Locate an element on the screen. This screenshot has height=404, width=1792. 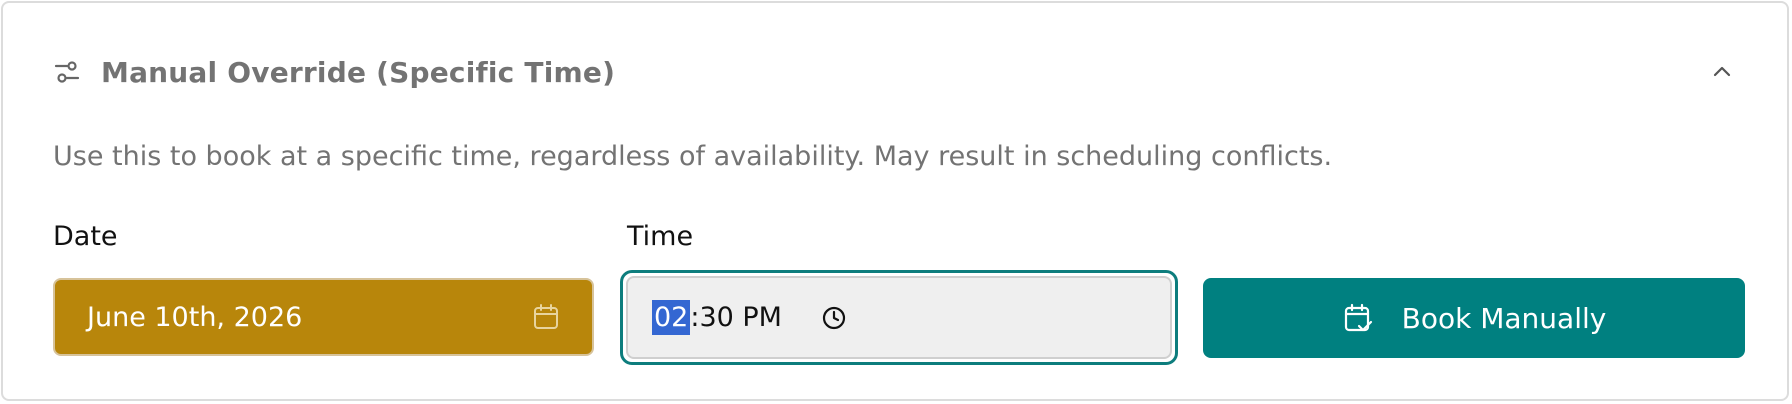
calendar-check-icon is located at coordinates (1358, 318).